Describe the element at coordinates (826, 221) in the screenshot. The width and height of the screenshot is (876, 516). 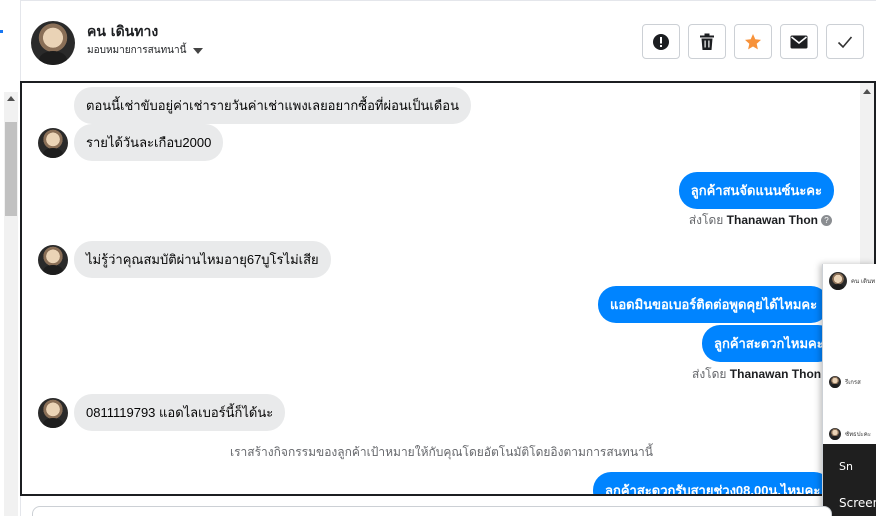
I see `help-icon: ?` at that location.